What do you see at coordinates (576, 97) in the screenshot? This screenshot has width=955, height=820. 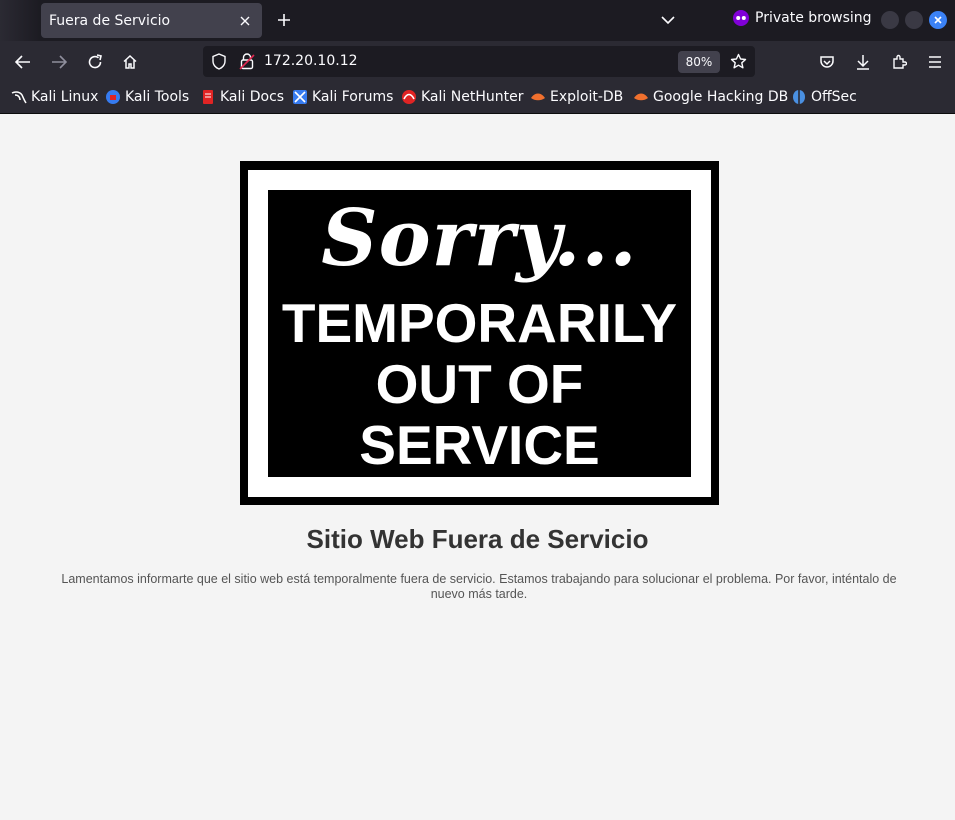 I see `bookmark-exploit-db: Exploit-DB` at bounding box center [576, 97].